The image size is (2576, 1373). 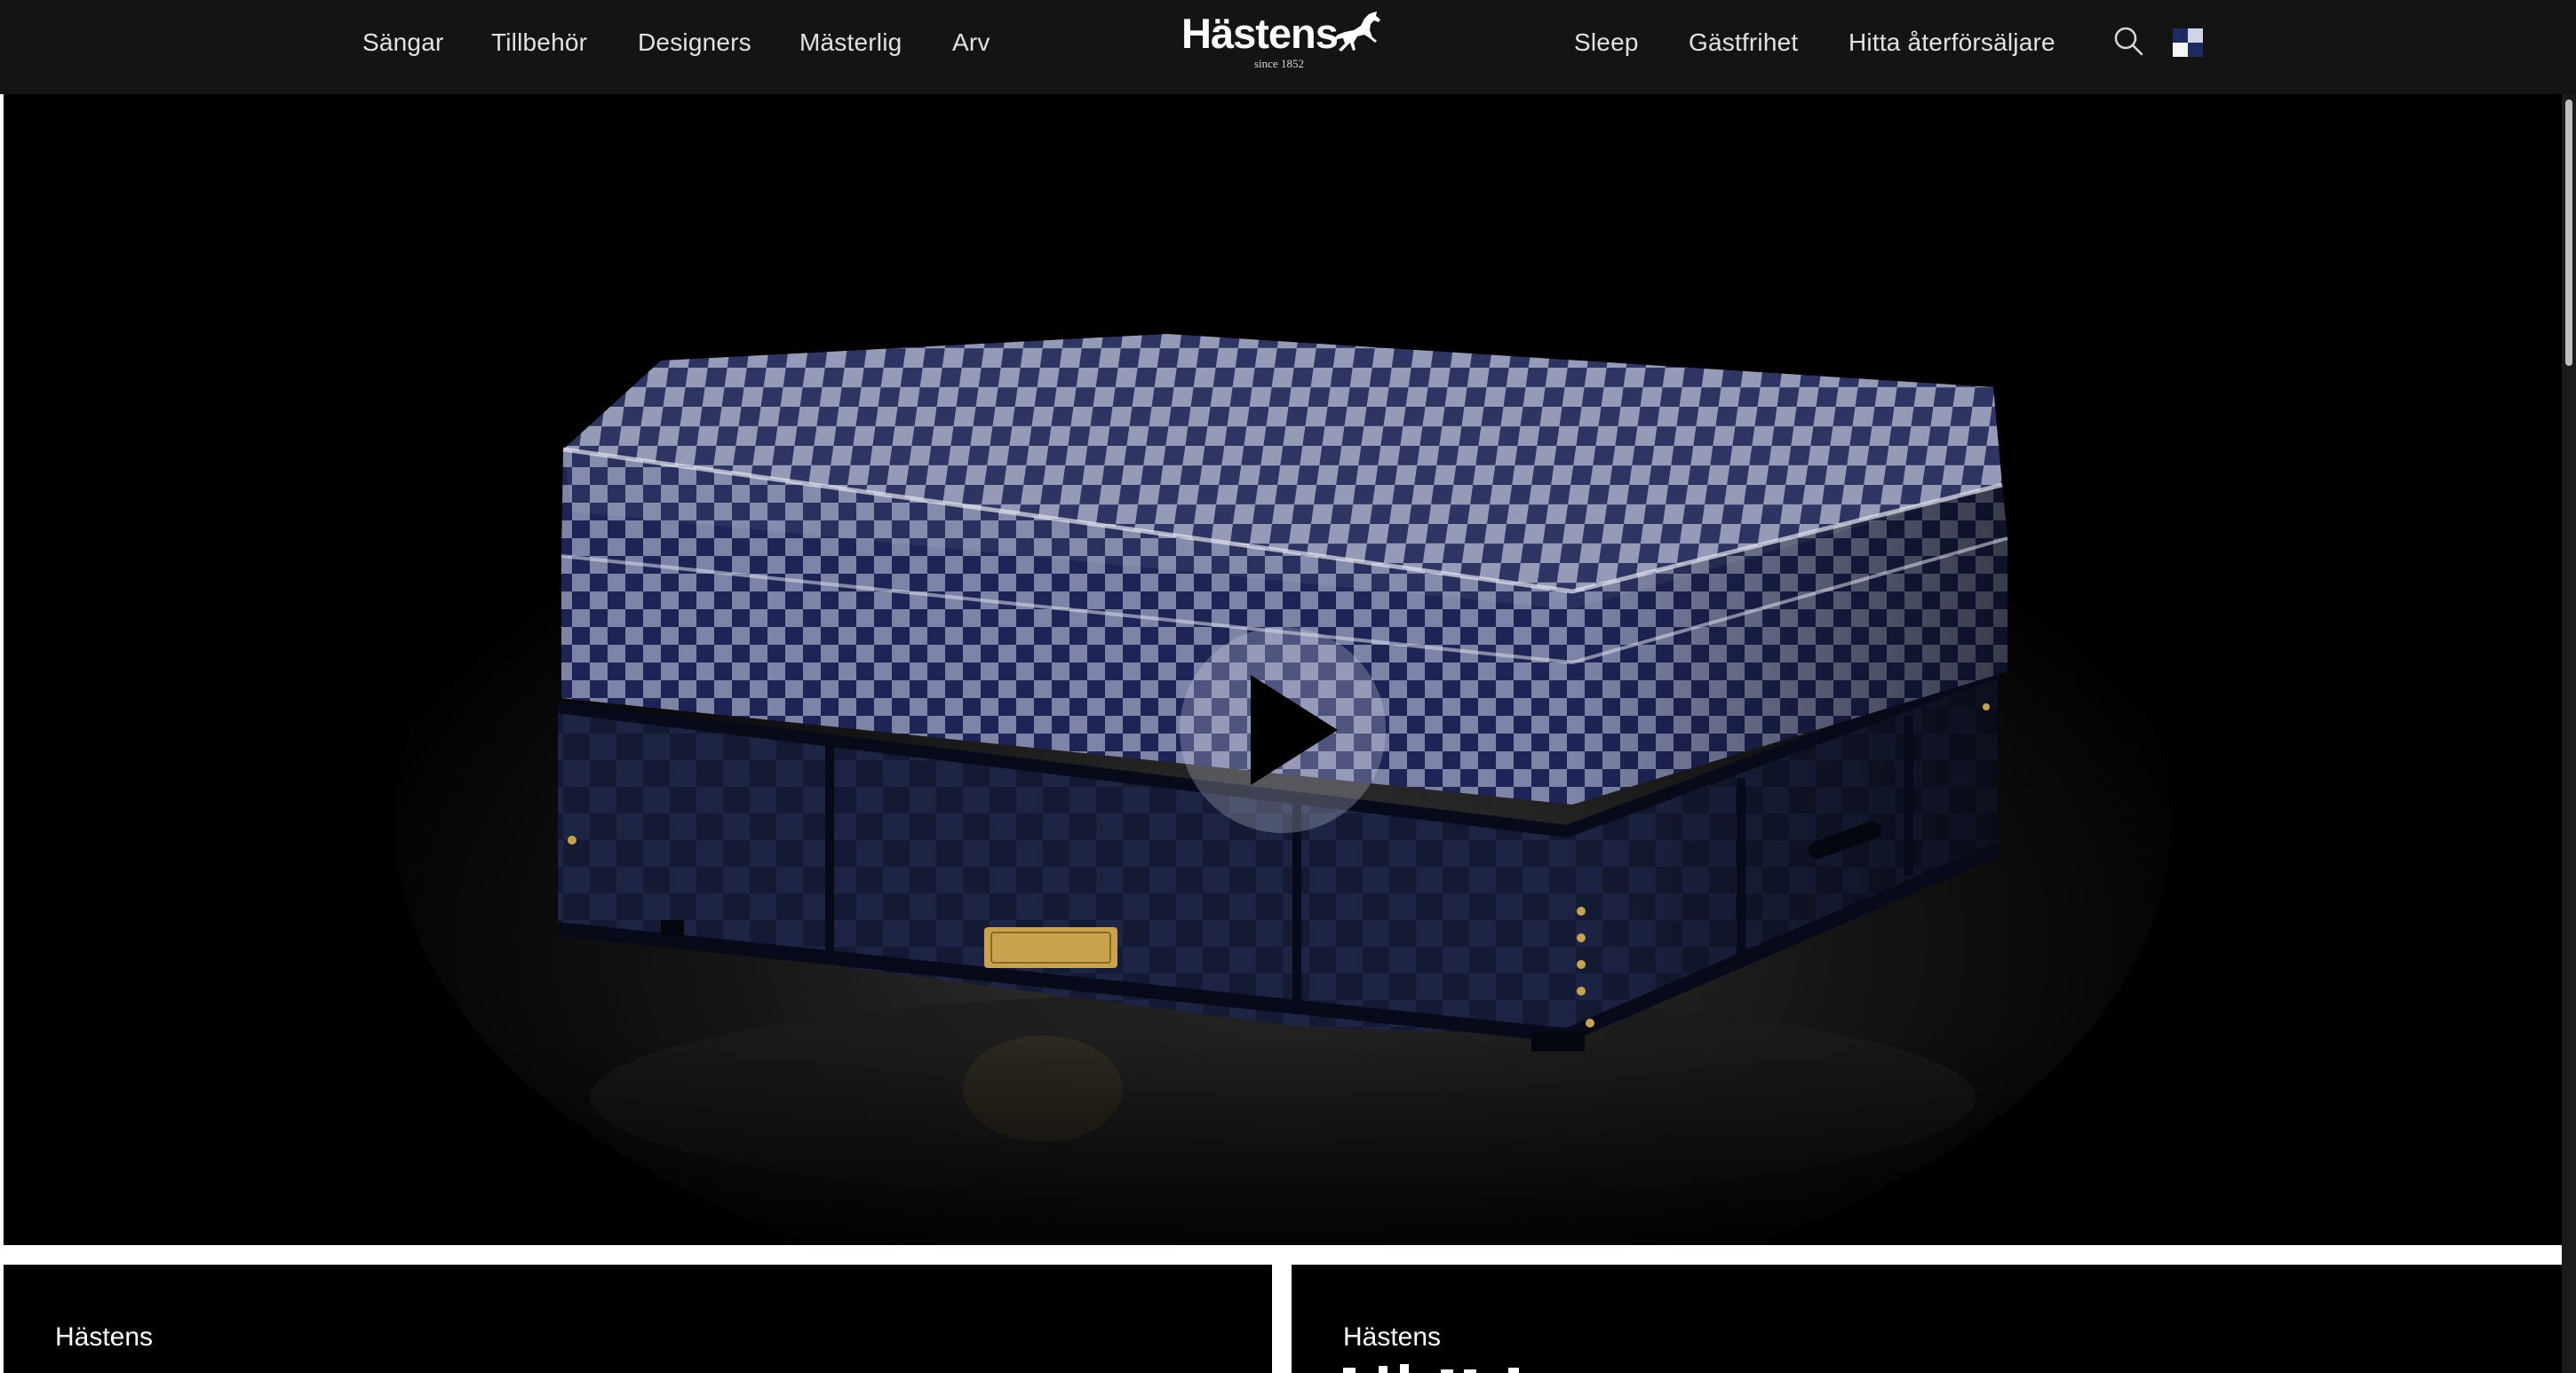 What do you see at coordinates (1952, 42) in the screenshot?
I see `nav-item-hitta-aterforsaljare: Hitta återförsäljare` at bounding box center [1952, 42].